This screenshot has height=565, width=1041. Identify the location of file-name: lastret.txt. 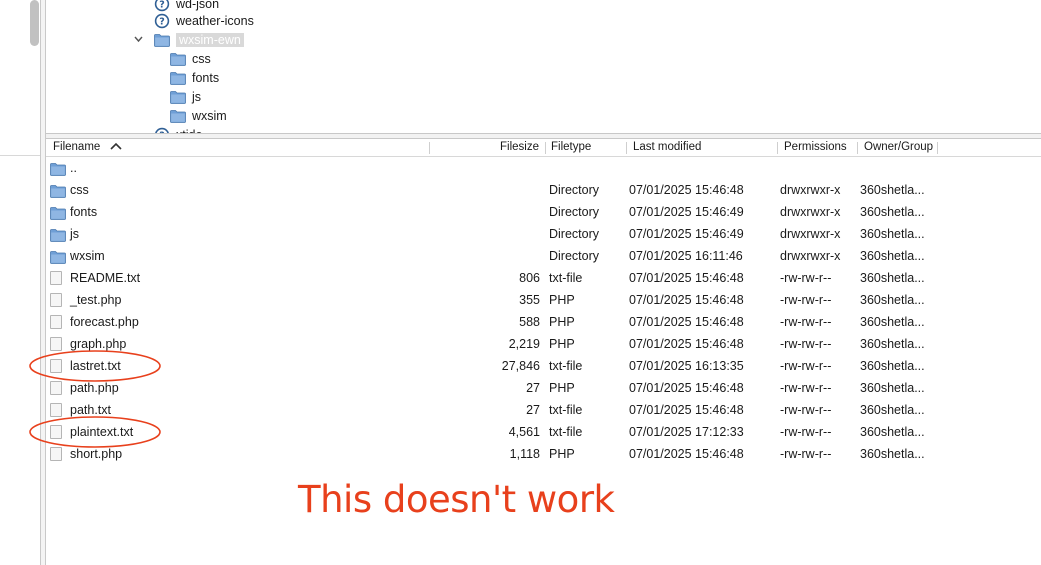
(95, 366).